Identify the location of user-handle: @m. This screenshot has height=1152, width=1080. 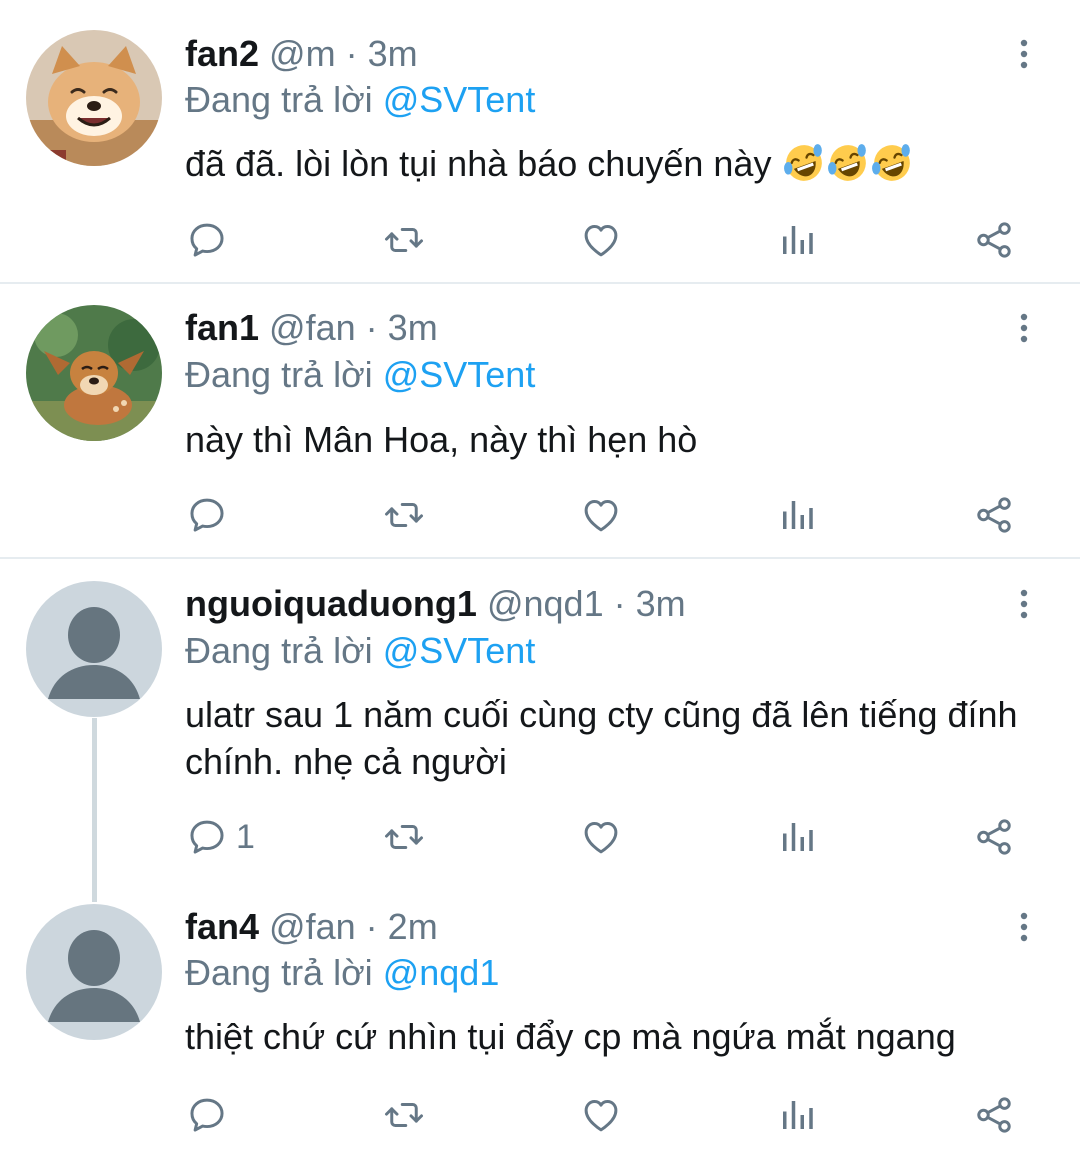
(302, 53).